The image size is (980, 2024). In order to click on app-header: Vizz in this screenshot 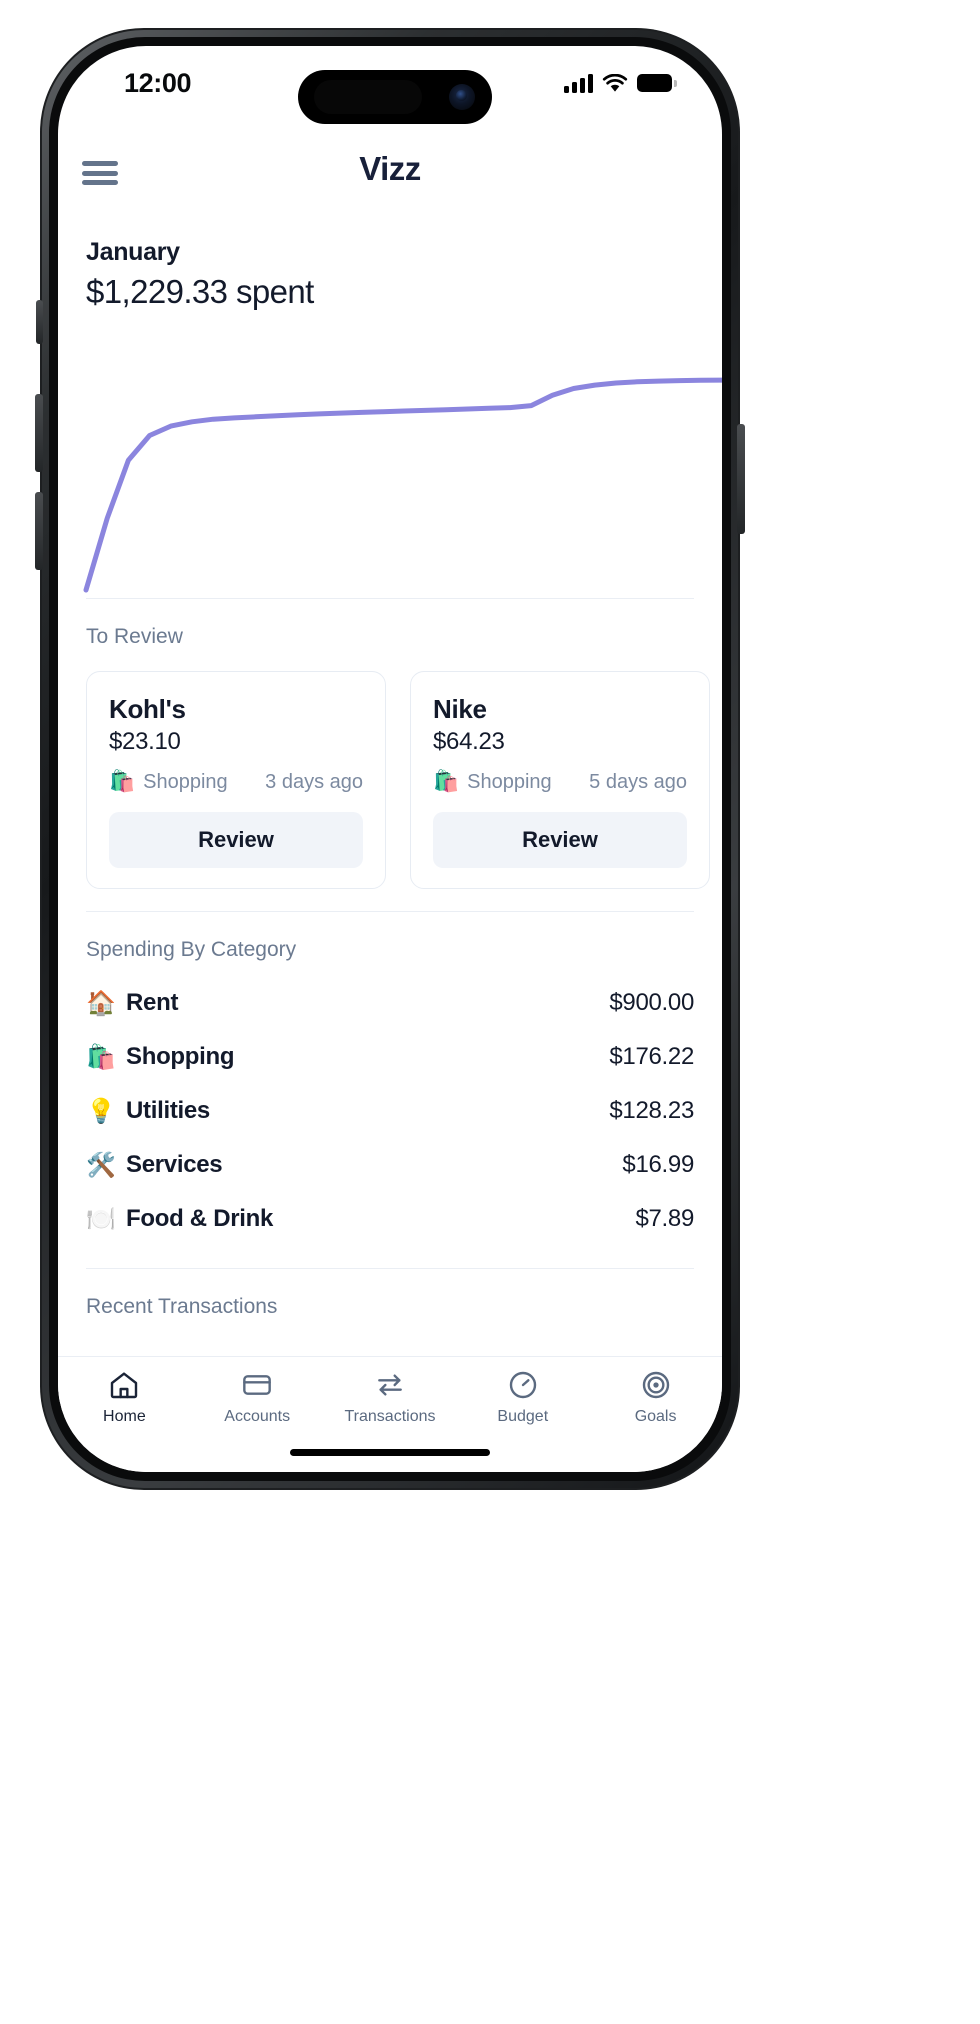, I will do `click(390, 177)`.